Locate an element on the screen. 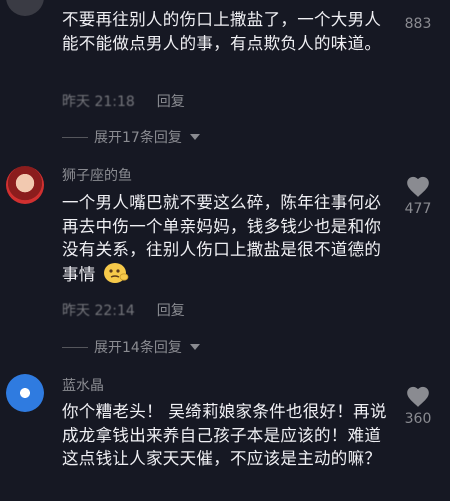 This screenshot has height=501, width=450. comment-meta: 昨天 21:18 回复 is located at coordinates (123, 101).